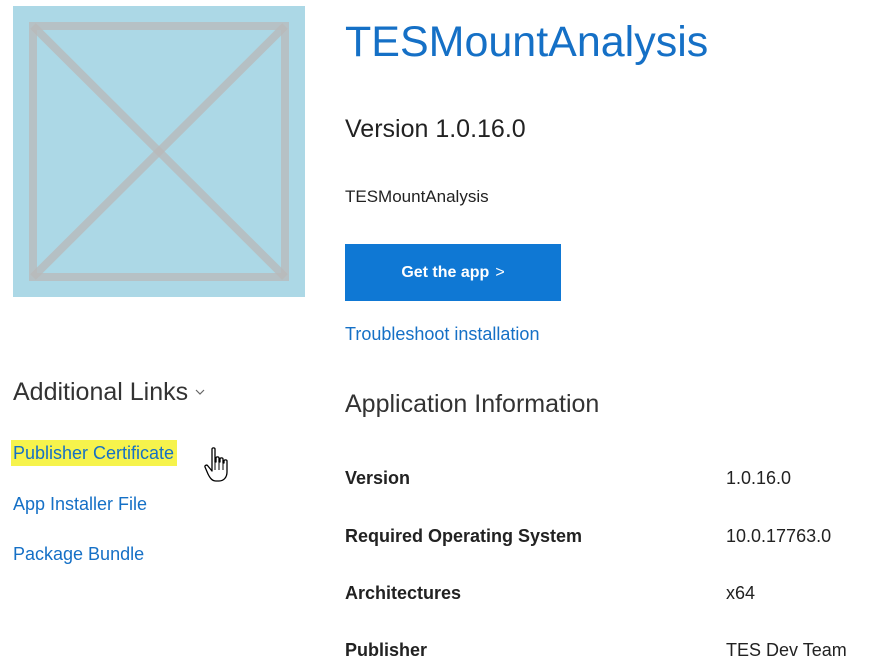 The image size is (874, 661). I want to click on info-value-architectures: x64, so click(741, 593).